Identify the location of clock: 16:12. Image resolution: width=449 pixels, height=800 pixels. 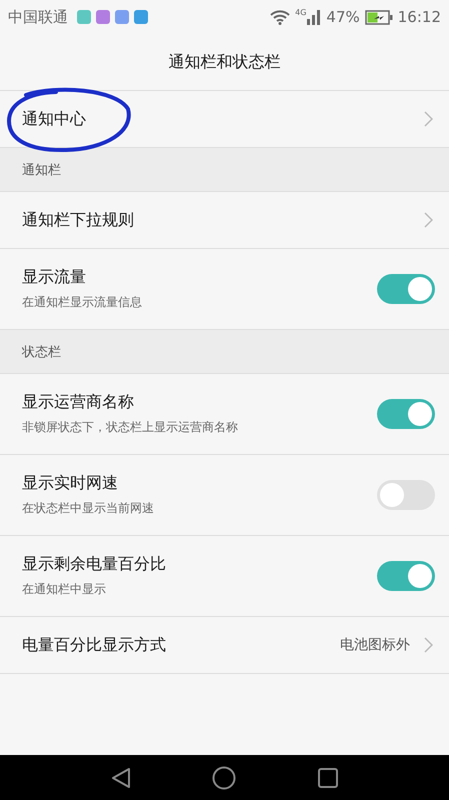
(419, 17).